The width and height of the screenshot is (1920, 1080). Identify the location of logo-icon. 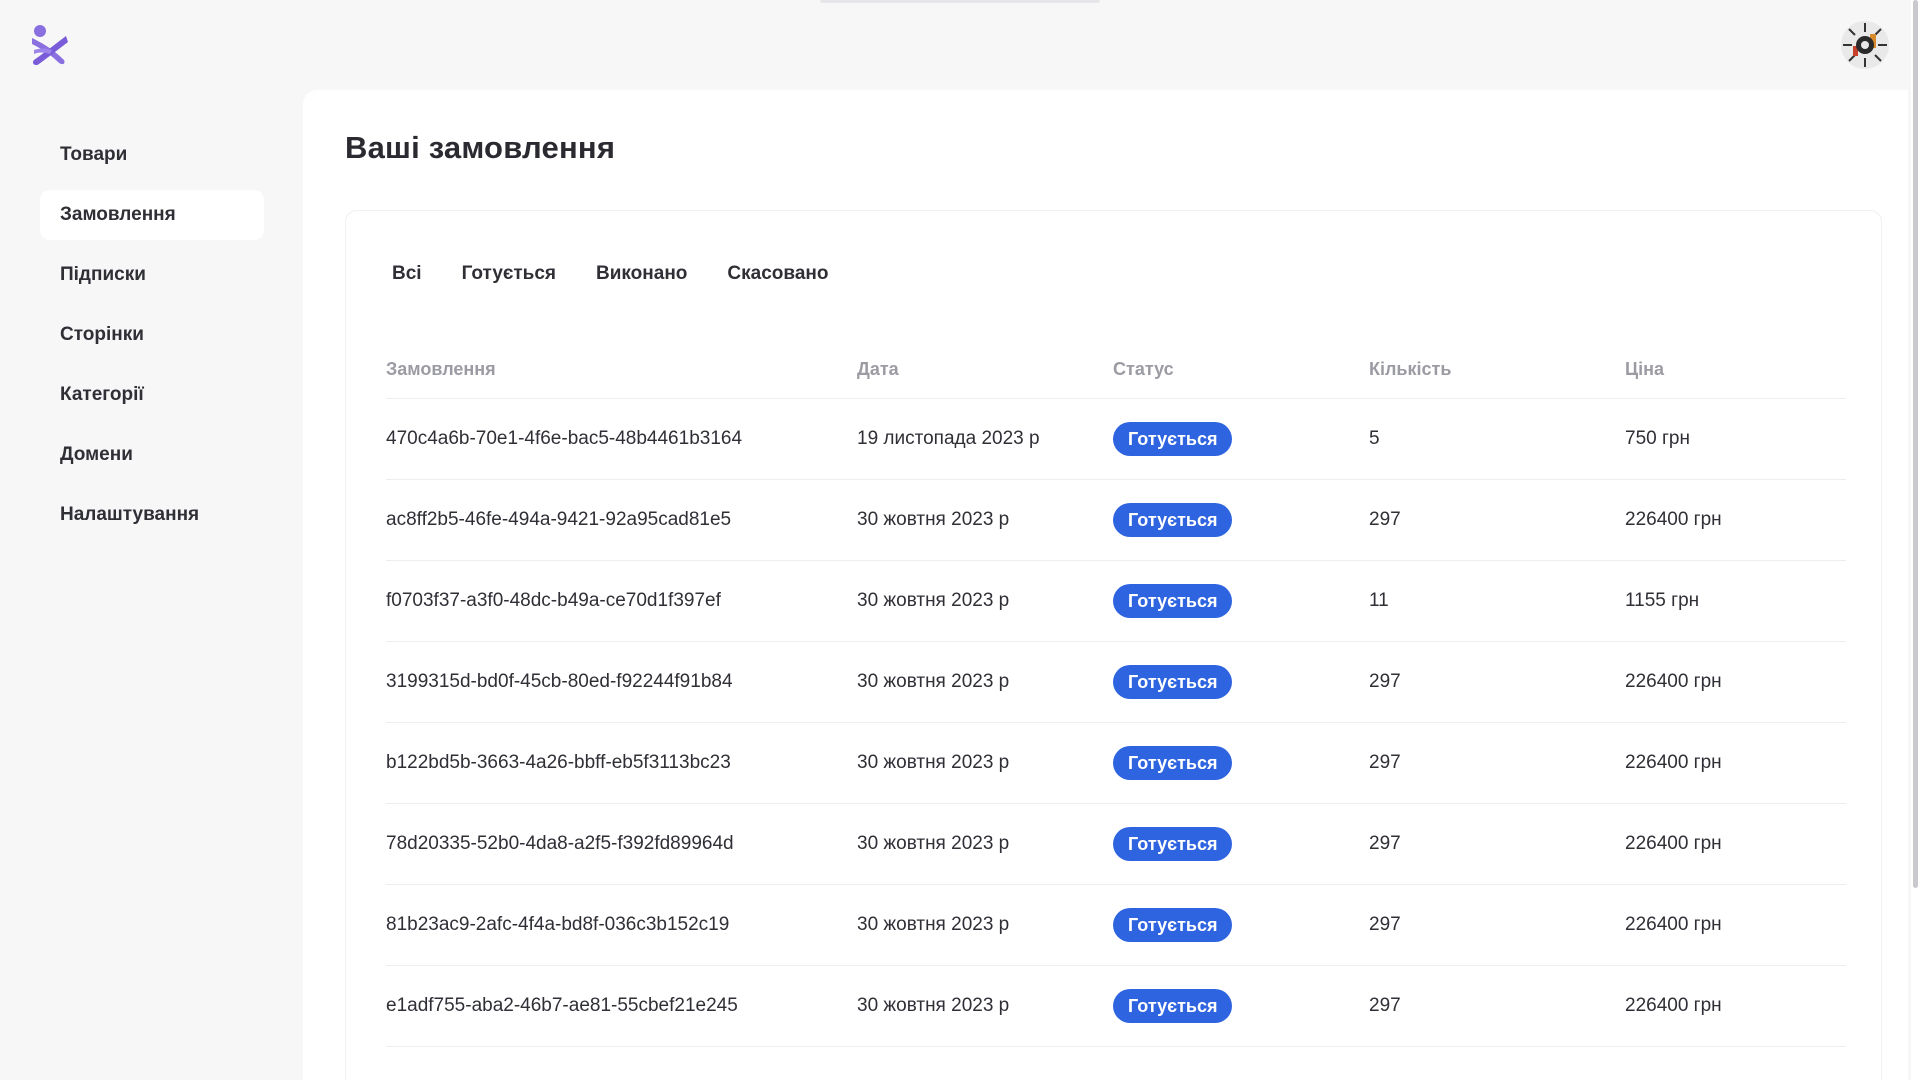
(50, 46).